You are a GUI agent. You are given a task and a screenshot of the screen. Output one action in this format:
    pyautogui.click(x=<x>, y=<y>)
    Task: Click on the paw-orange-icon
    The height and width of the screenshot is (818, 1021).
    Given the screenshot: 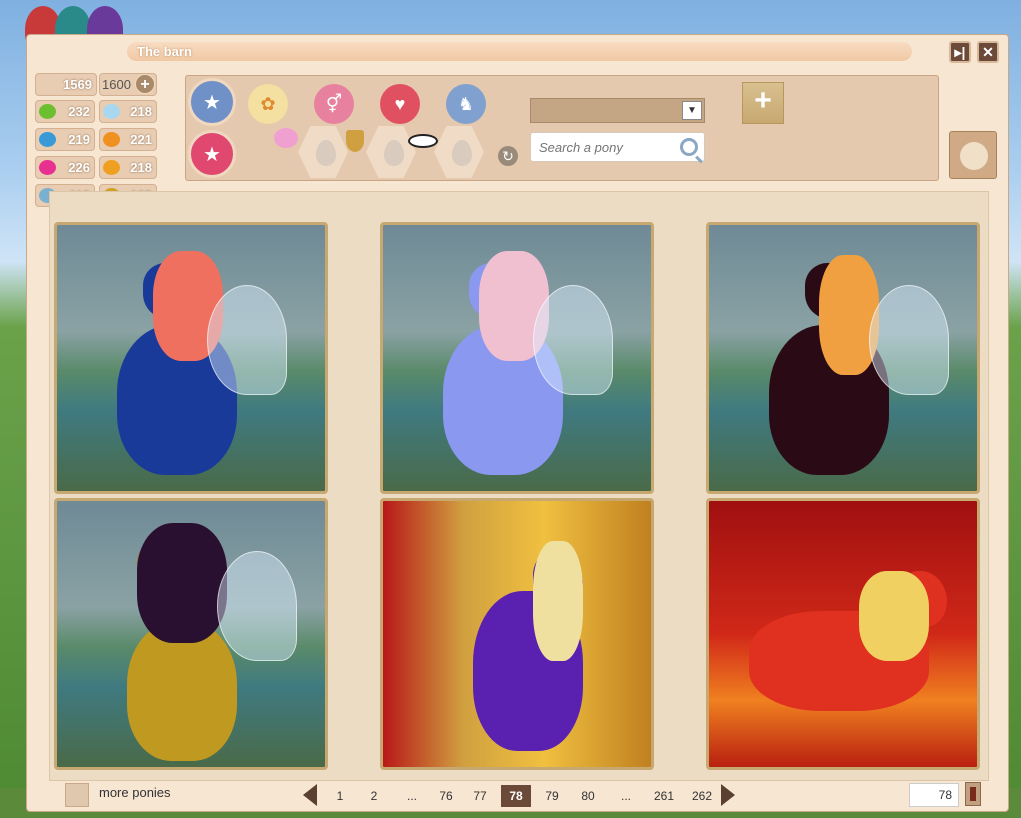 What is the action you would take?
    pyautogui.click(x=111, y=167)
    